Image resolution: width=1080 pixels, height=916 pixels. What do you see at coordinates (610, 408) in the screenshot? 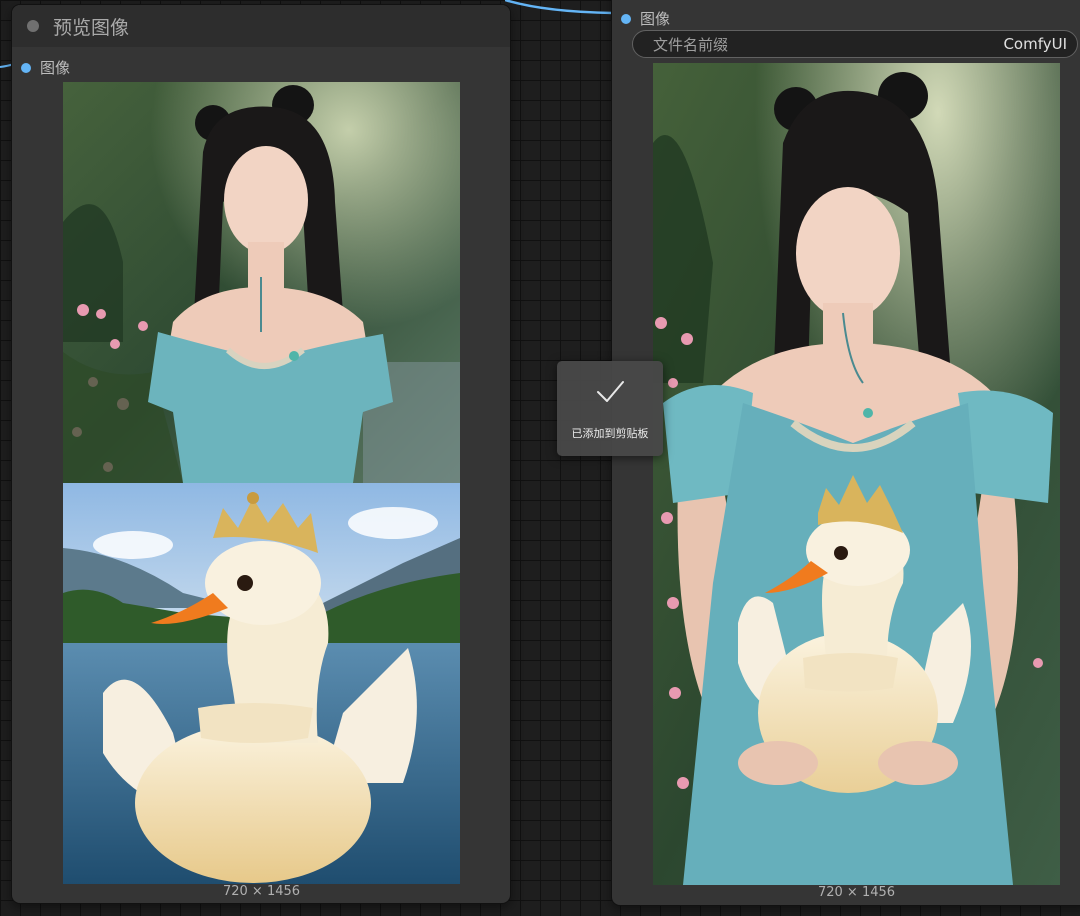
I see `clipboard-toast: 已添加到剪贴板` at bounding box center [610, 408].